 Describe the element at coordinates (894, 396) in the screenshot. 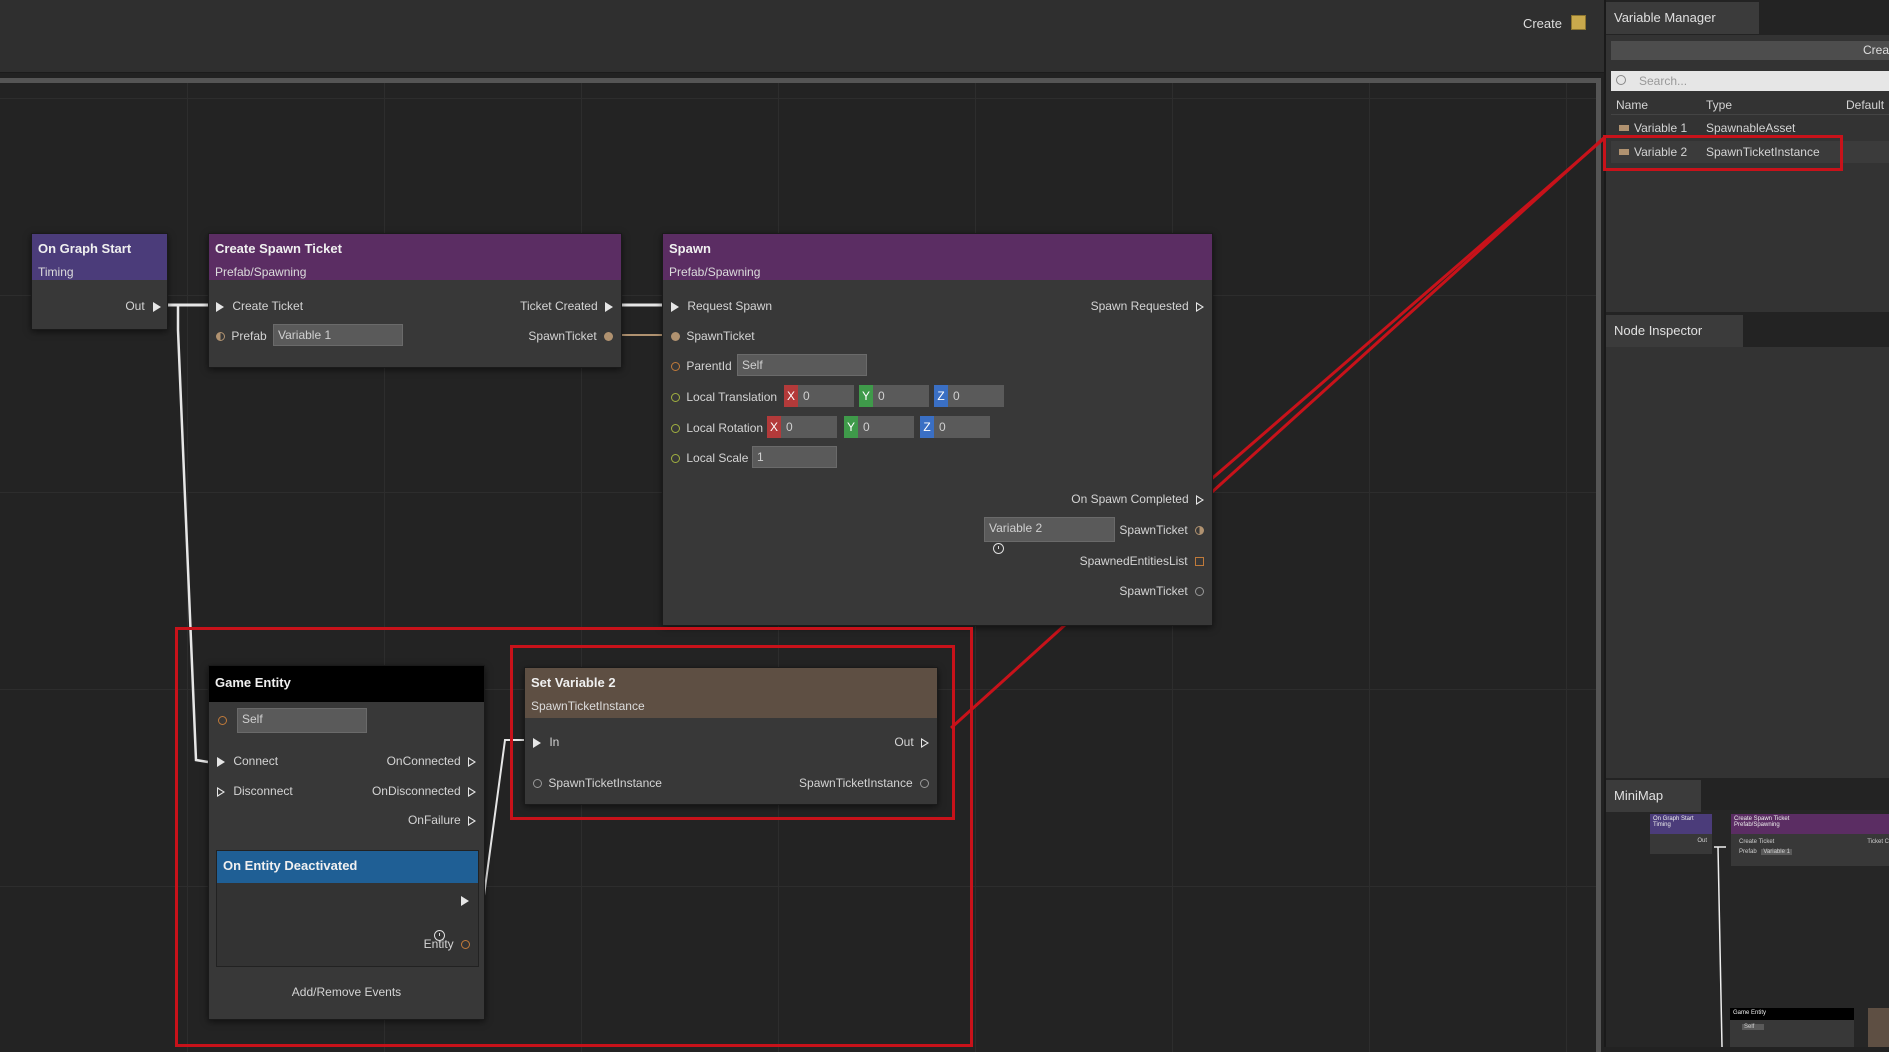

I see `translation-y-field: Y0` at that location.